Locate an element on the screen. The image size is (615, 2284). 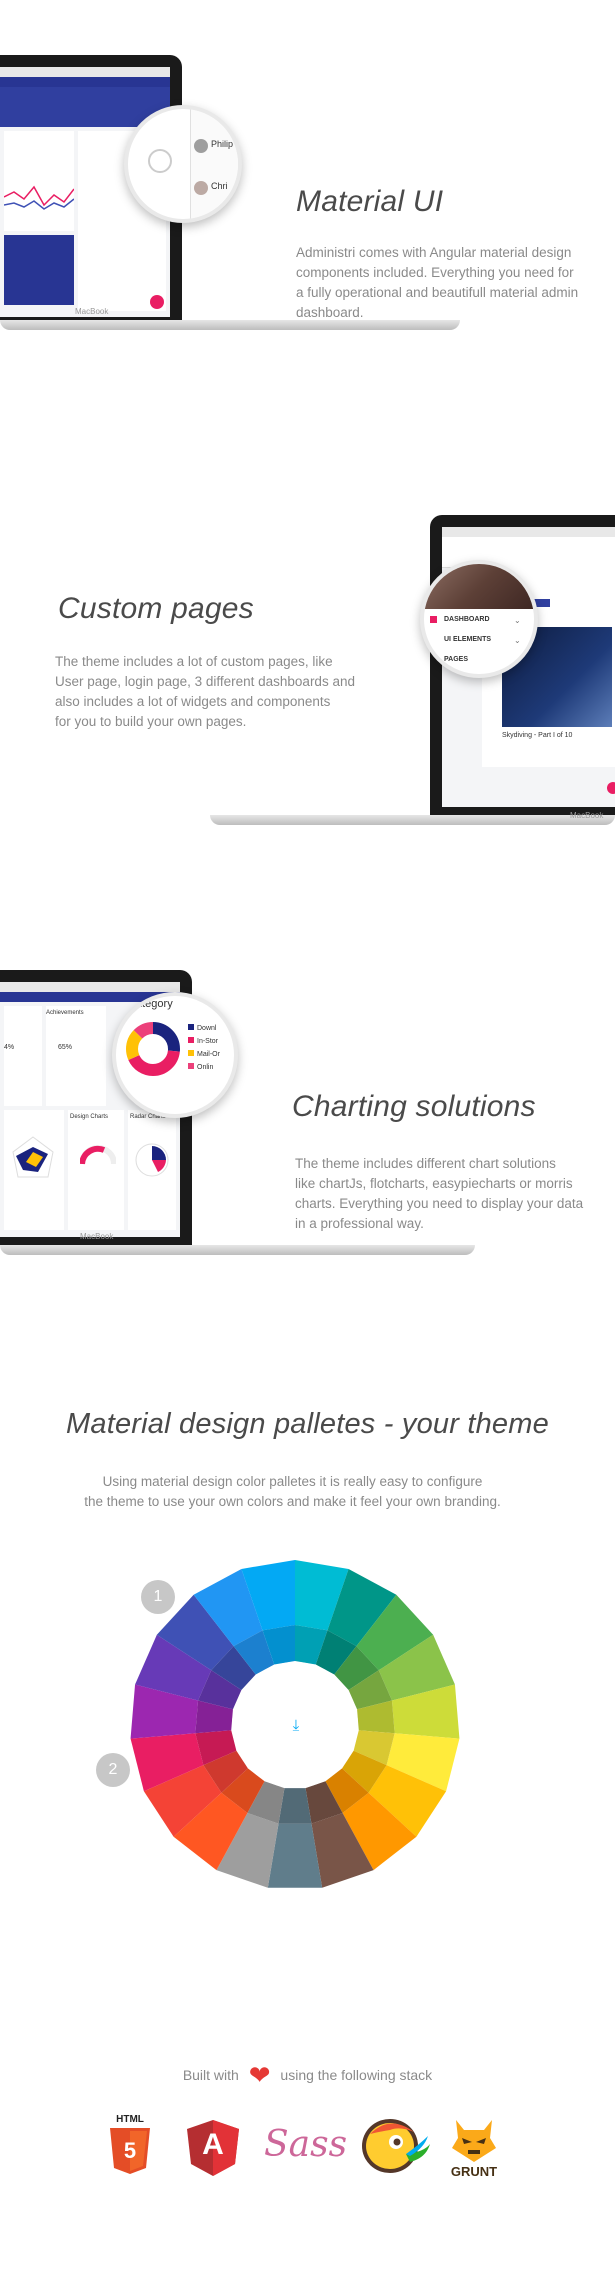
pie-value: 4% is located at coordinates (9, 1047).